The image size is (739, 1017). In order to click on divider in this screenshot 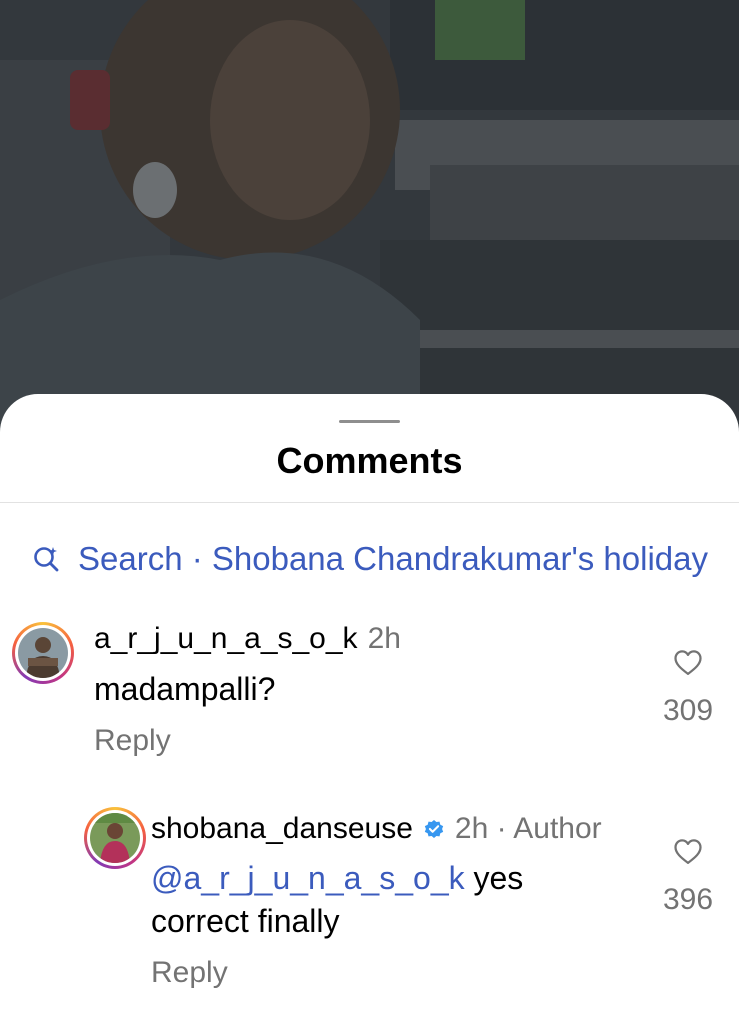, I will do `click(369, 502)`.